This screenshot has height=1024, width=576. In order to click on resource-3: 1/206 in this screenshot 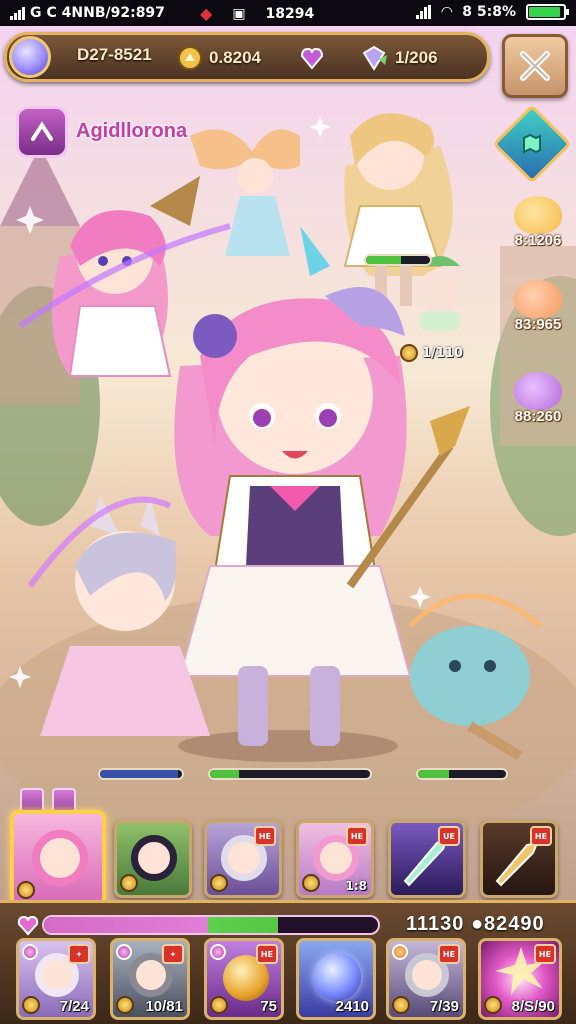, I will do `click(368, 58)`.